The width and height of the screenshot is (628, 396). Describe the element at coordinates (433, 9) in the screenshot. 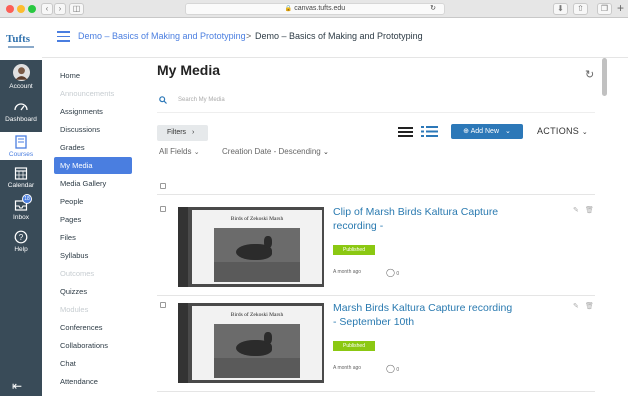

I see `reload-icon: ↻` at that location.